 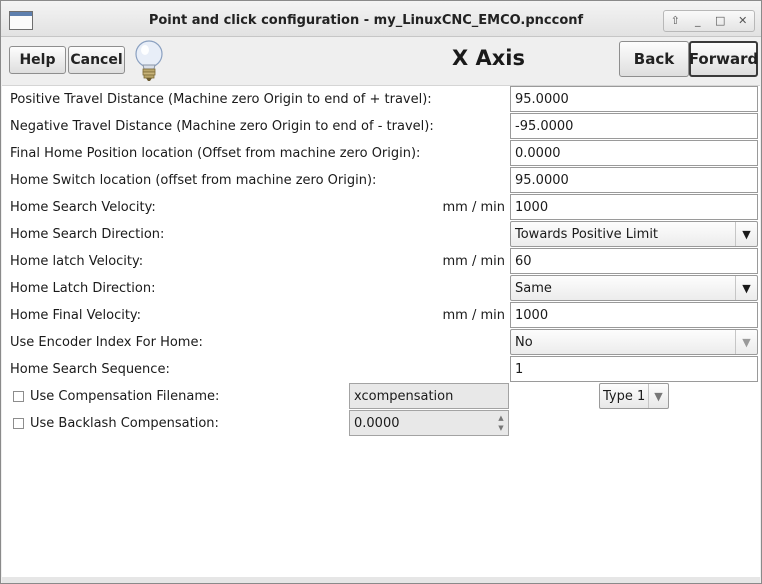 I want to click on home-sequence-input: 1, so click(x=634, y=369).